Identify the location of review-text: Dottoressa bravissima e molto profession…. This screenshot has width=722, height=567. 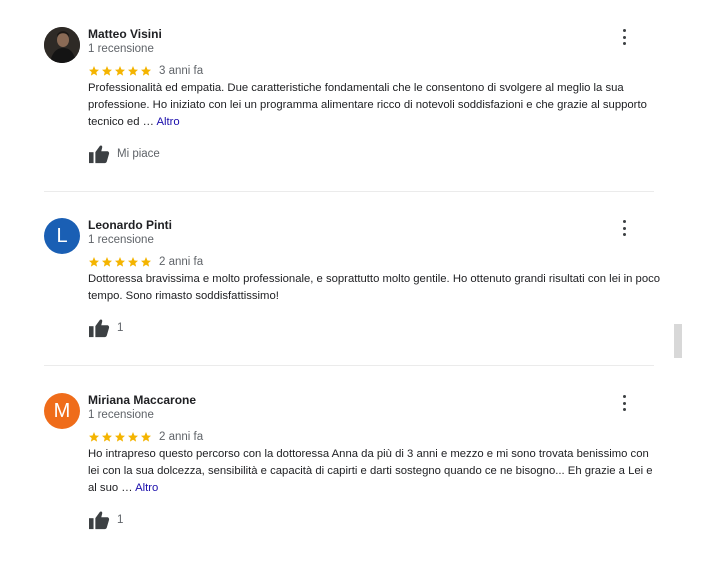
(375, 288).